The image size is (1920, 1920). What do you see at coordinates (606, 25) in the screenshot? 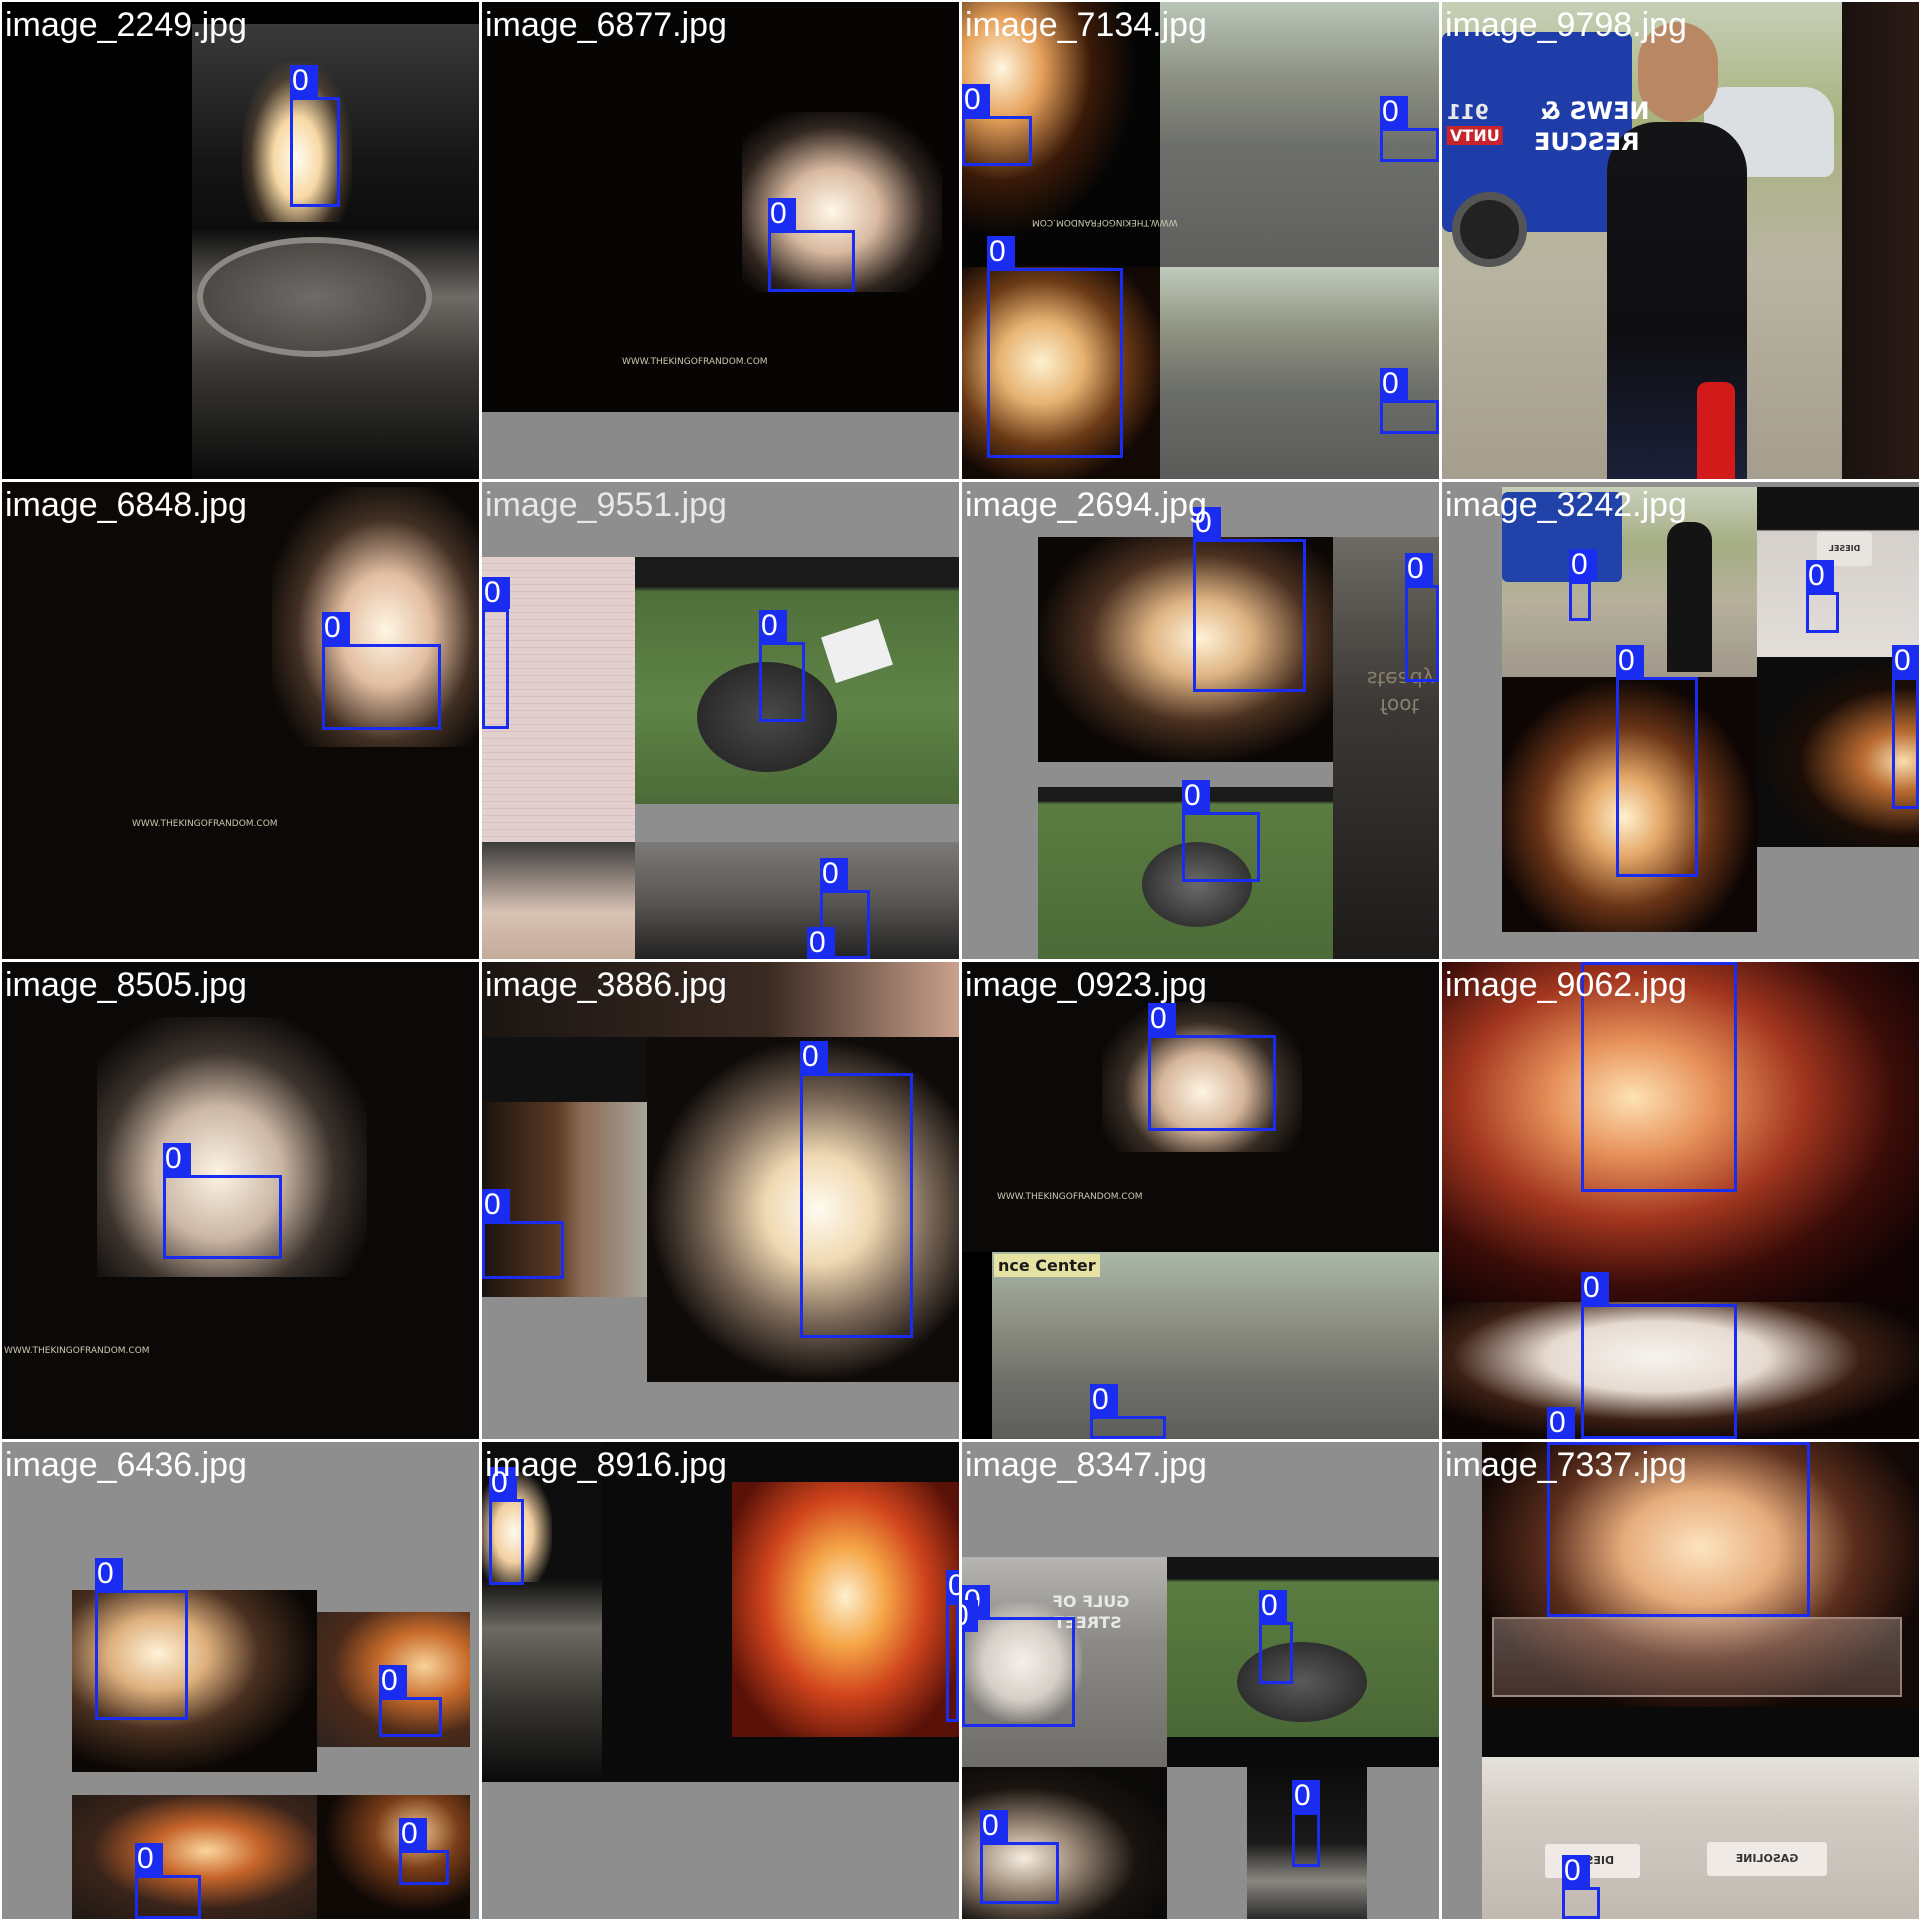
I see `tile-filename: image_6877.jpg` at bounding box center [606, 25].